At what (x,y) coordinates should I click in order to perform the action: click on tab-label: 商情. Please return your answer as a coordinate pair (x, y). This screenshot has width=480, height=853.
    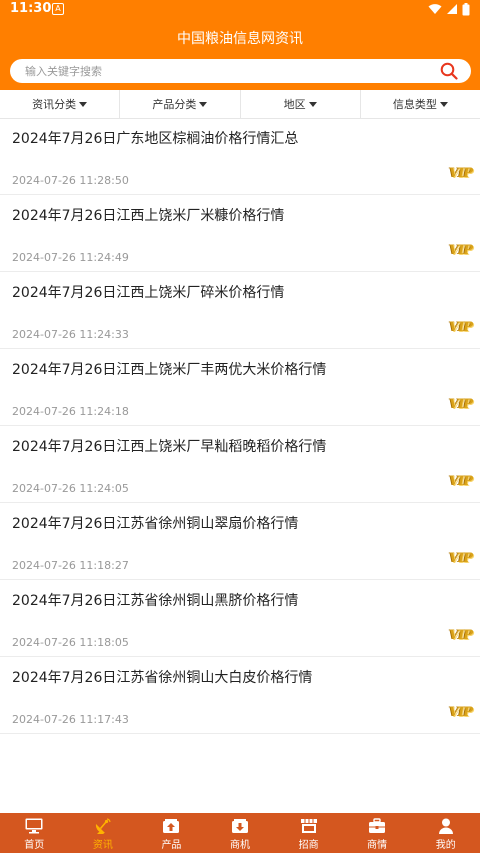
    Looking at the image, I should click on (377, 845).